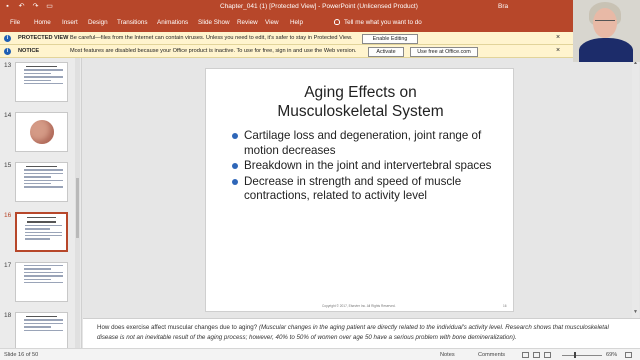 This screenshot has width=640, height=360. What do you see at coordinates (505, 306) in the screenshot?
I see `slide-page-number: 16` at bounding box center [505, 306].